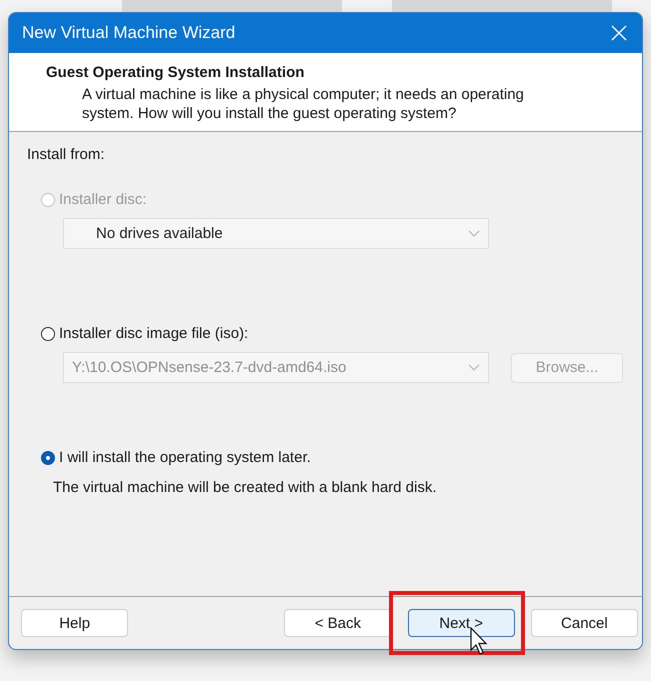 The image size is (651, 681). I want to click on window-title: New Virtual Machine Wizard, so click(129, 33).